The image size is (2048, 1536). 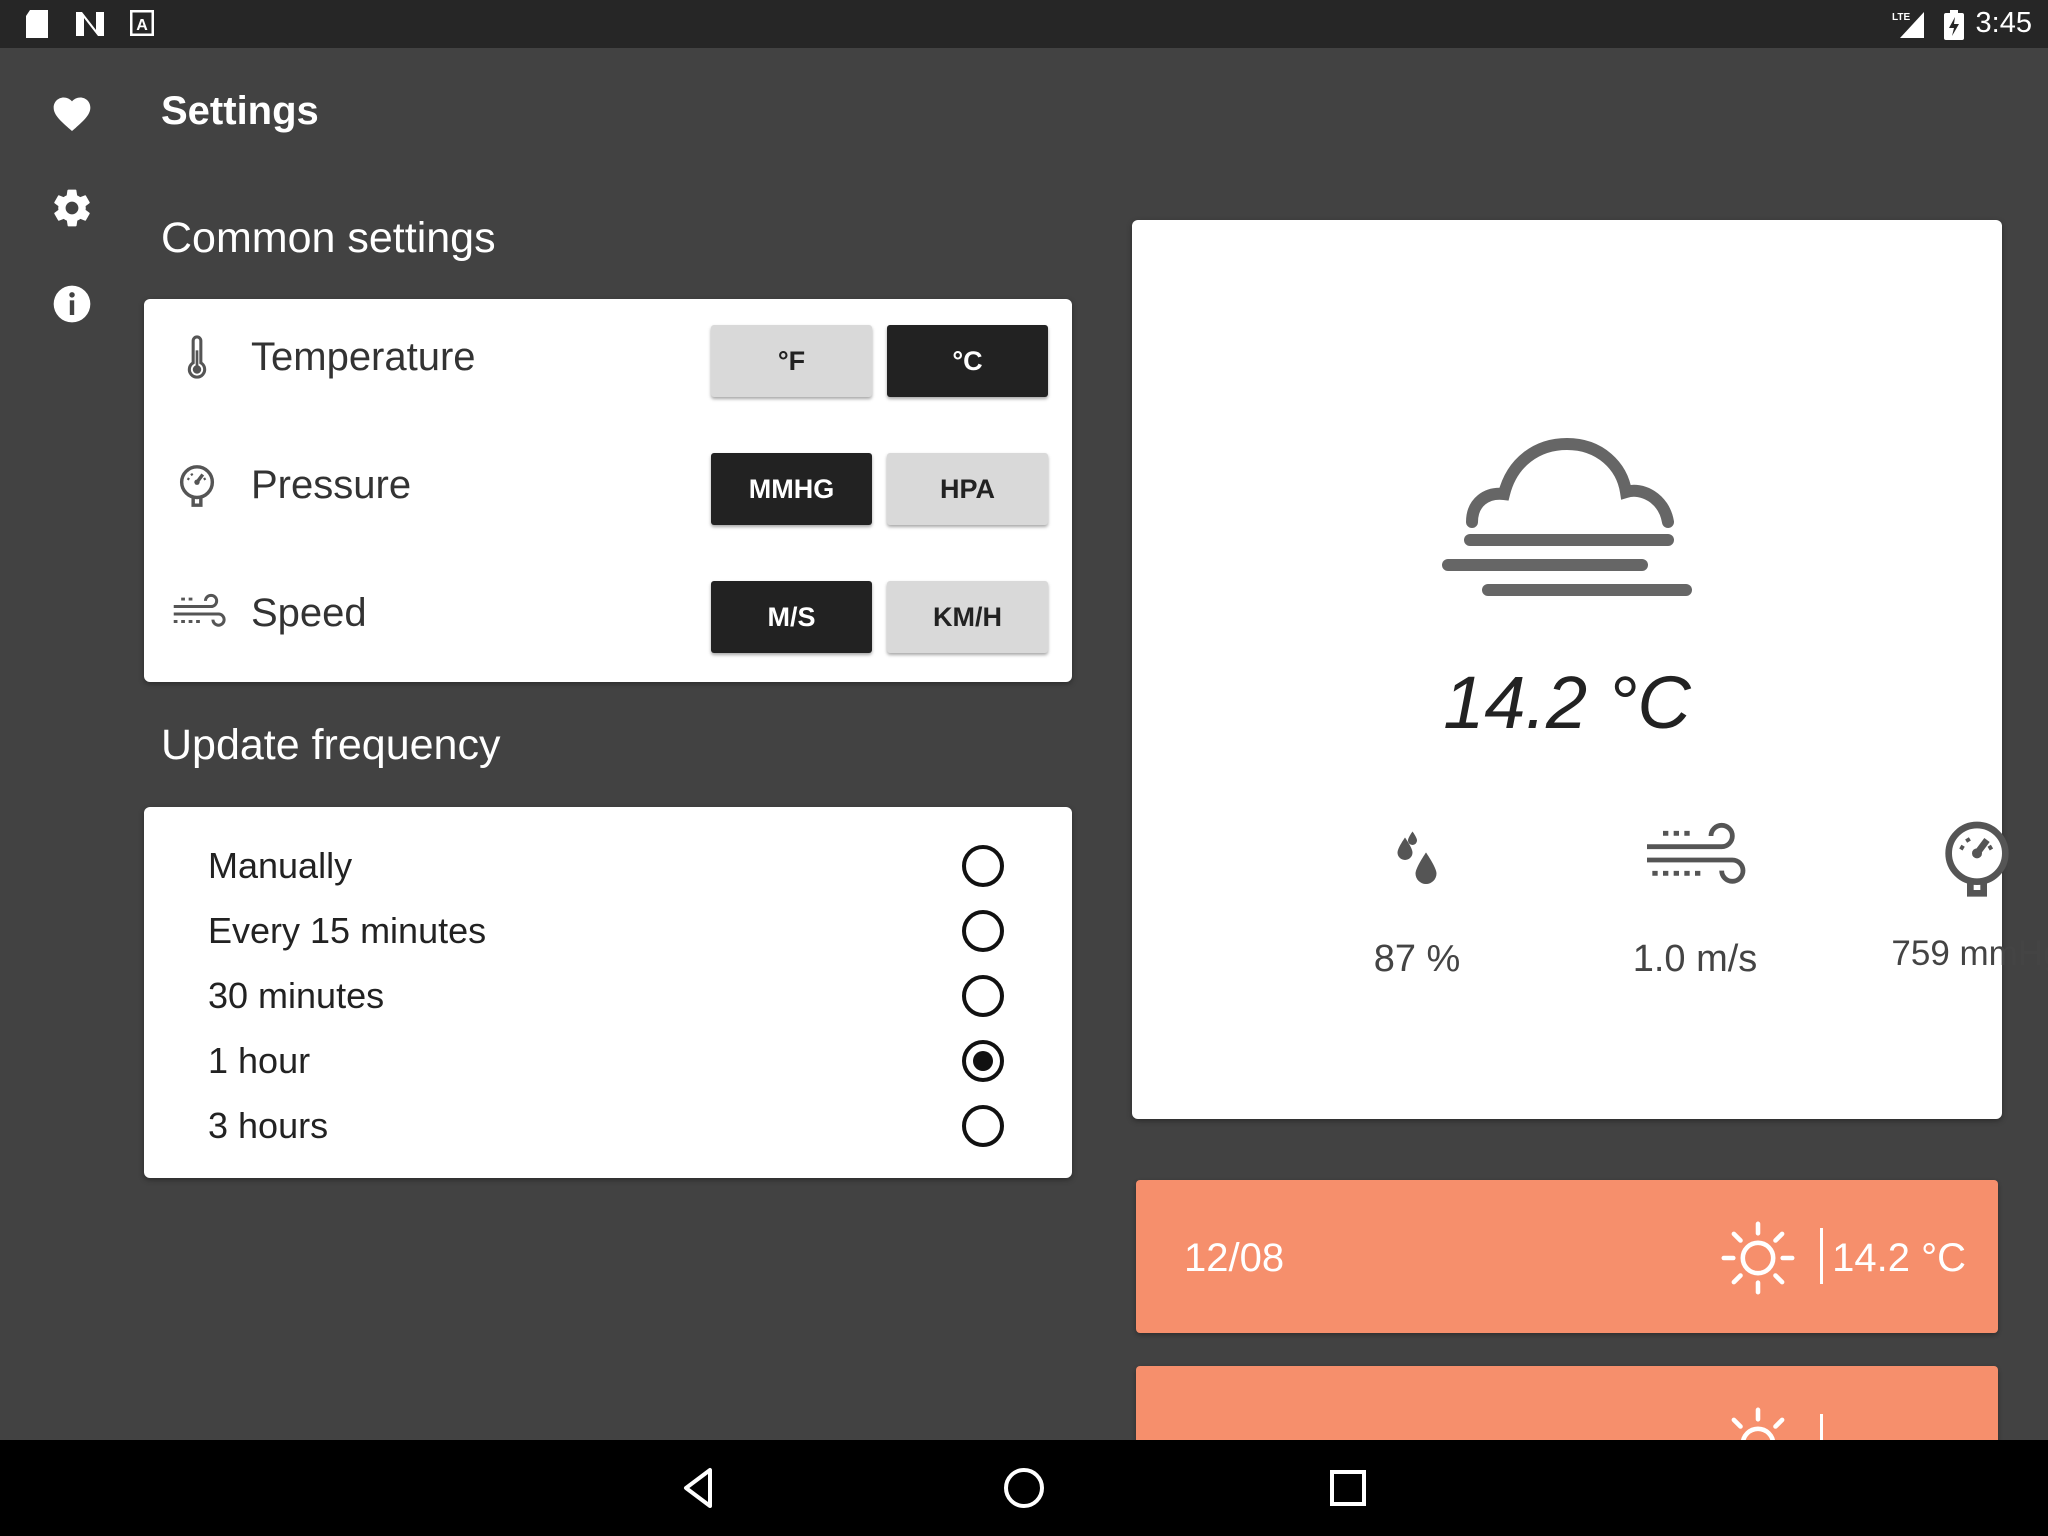 What do you see at coordinates (1567, 1256) in the screenshot?
I see `forecast-item: 12/08 14.2 °C` at bounding box center [1567, 1256].